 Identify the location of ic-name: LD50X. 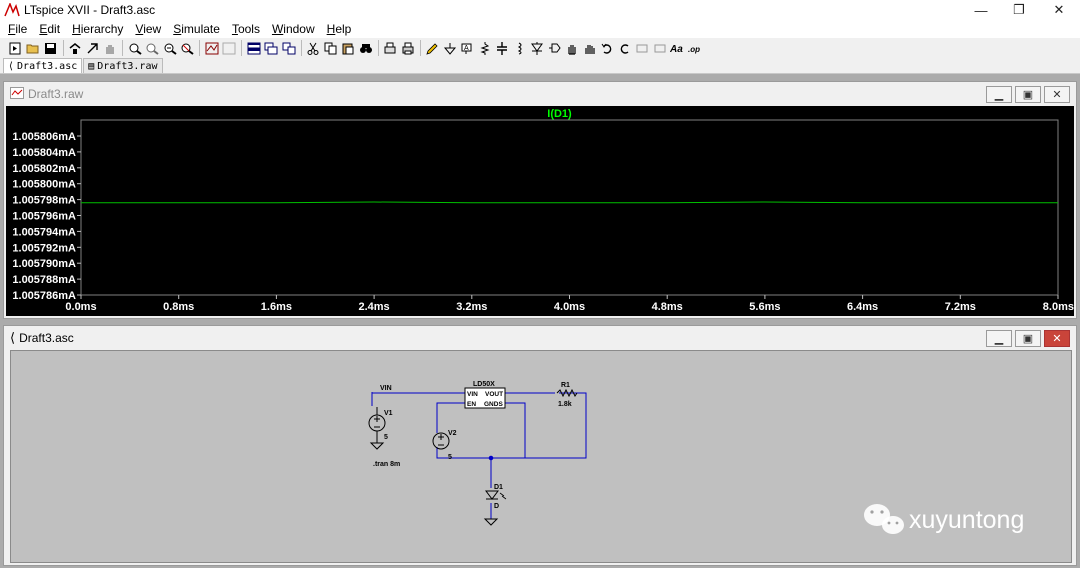
(484, 384).